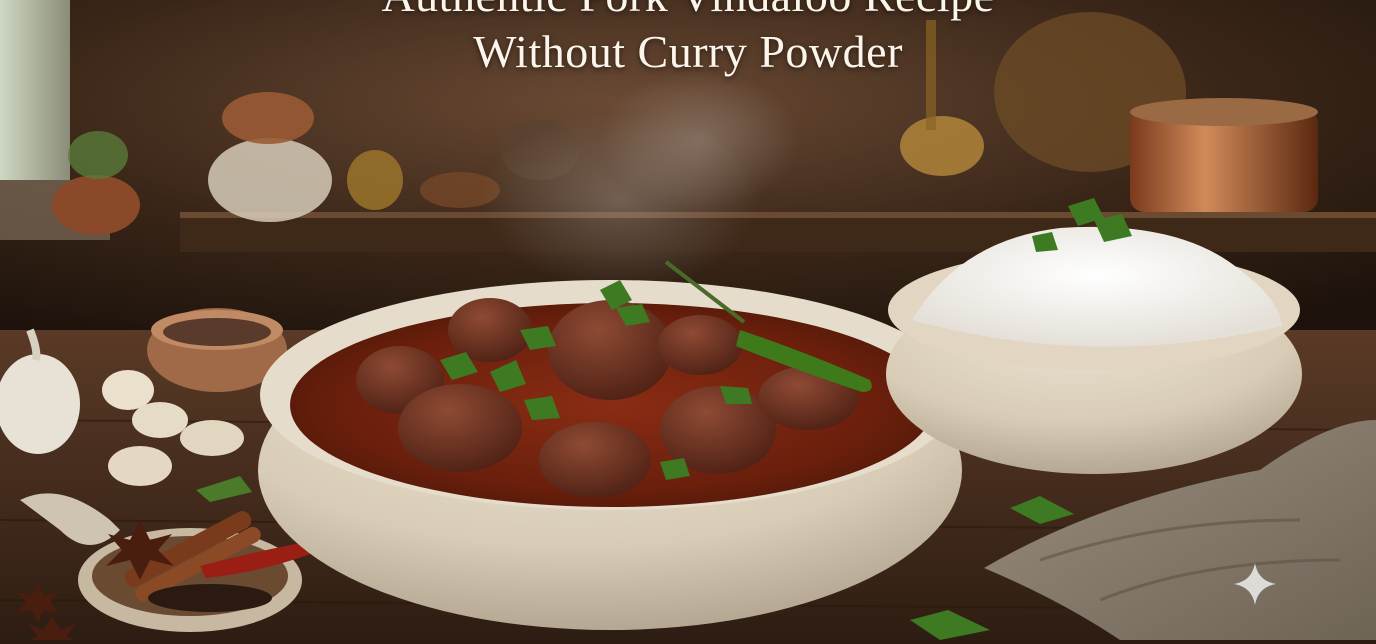 This screenshot has height=644, width=1376. What do you see at coordinates (270, 180) in the screenshot?
I see `clay-pot` at bounding box center [270, 180].